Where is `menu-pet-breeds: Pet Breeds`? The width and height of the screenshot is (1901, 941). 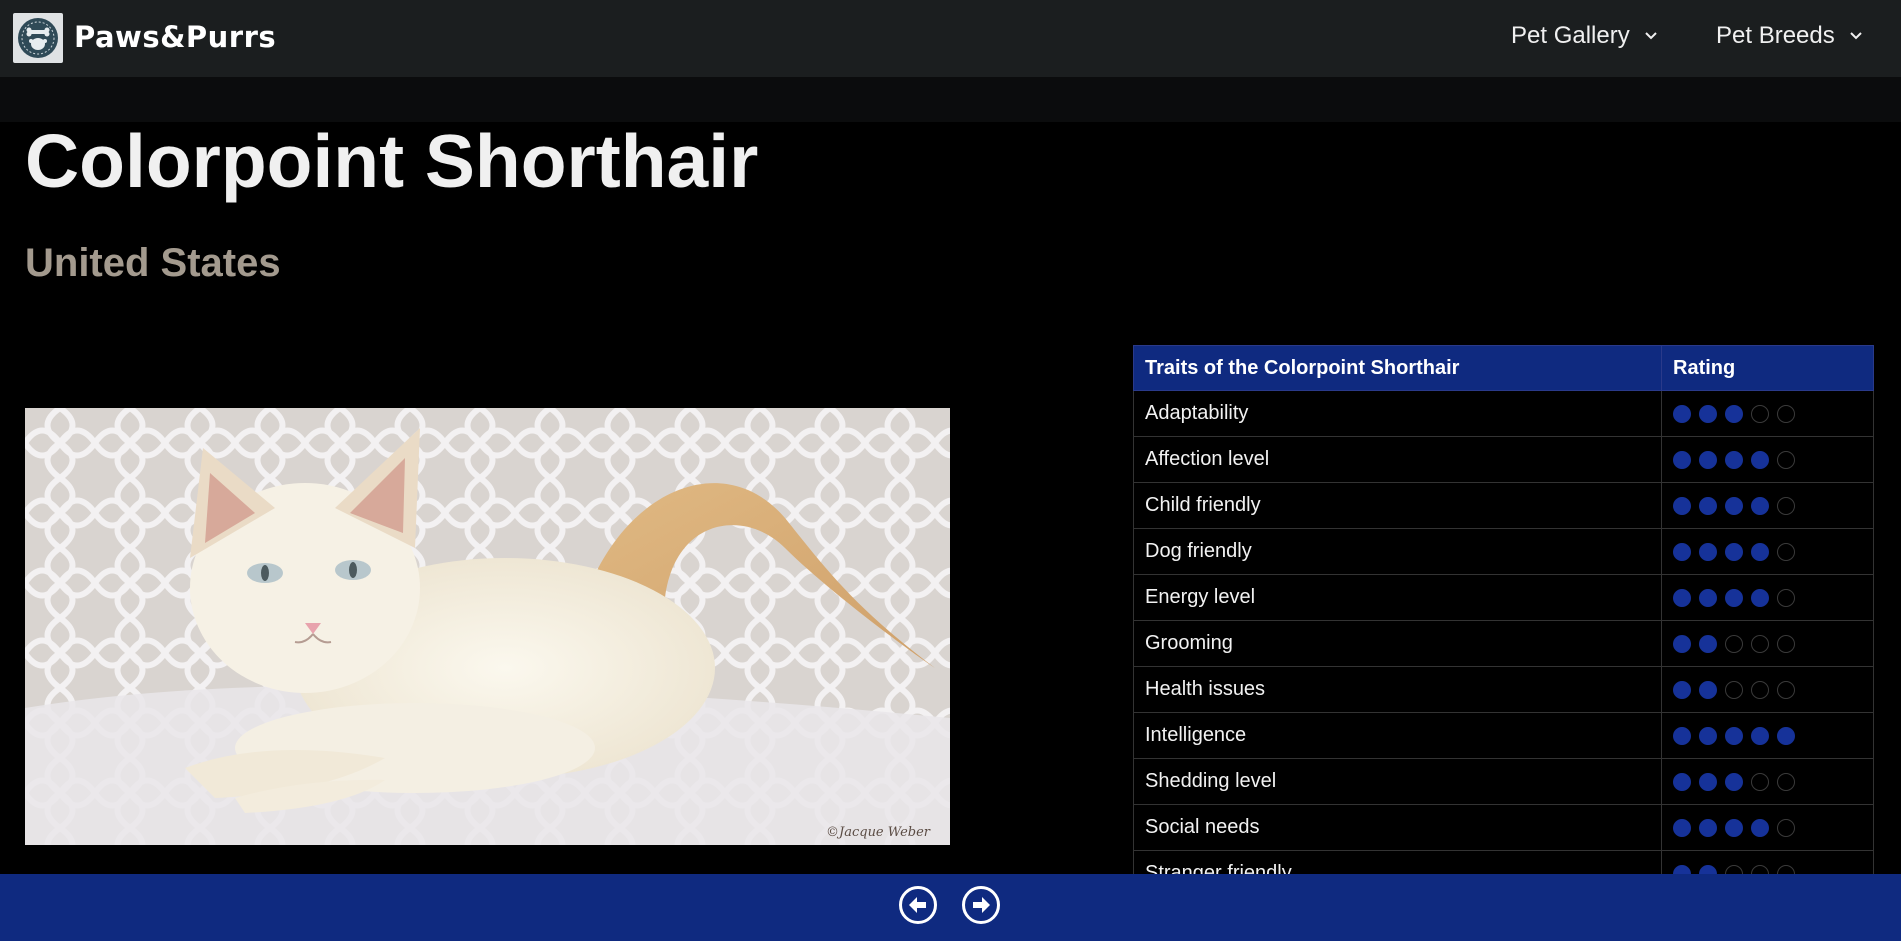 menu-pet-breeds: Pet Breeds is located at coordinates (1789, 36).